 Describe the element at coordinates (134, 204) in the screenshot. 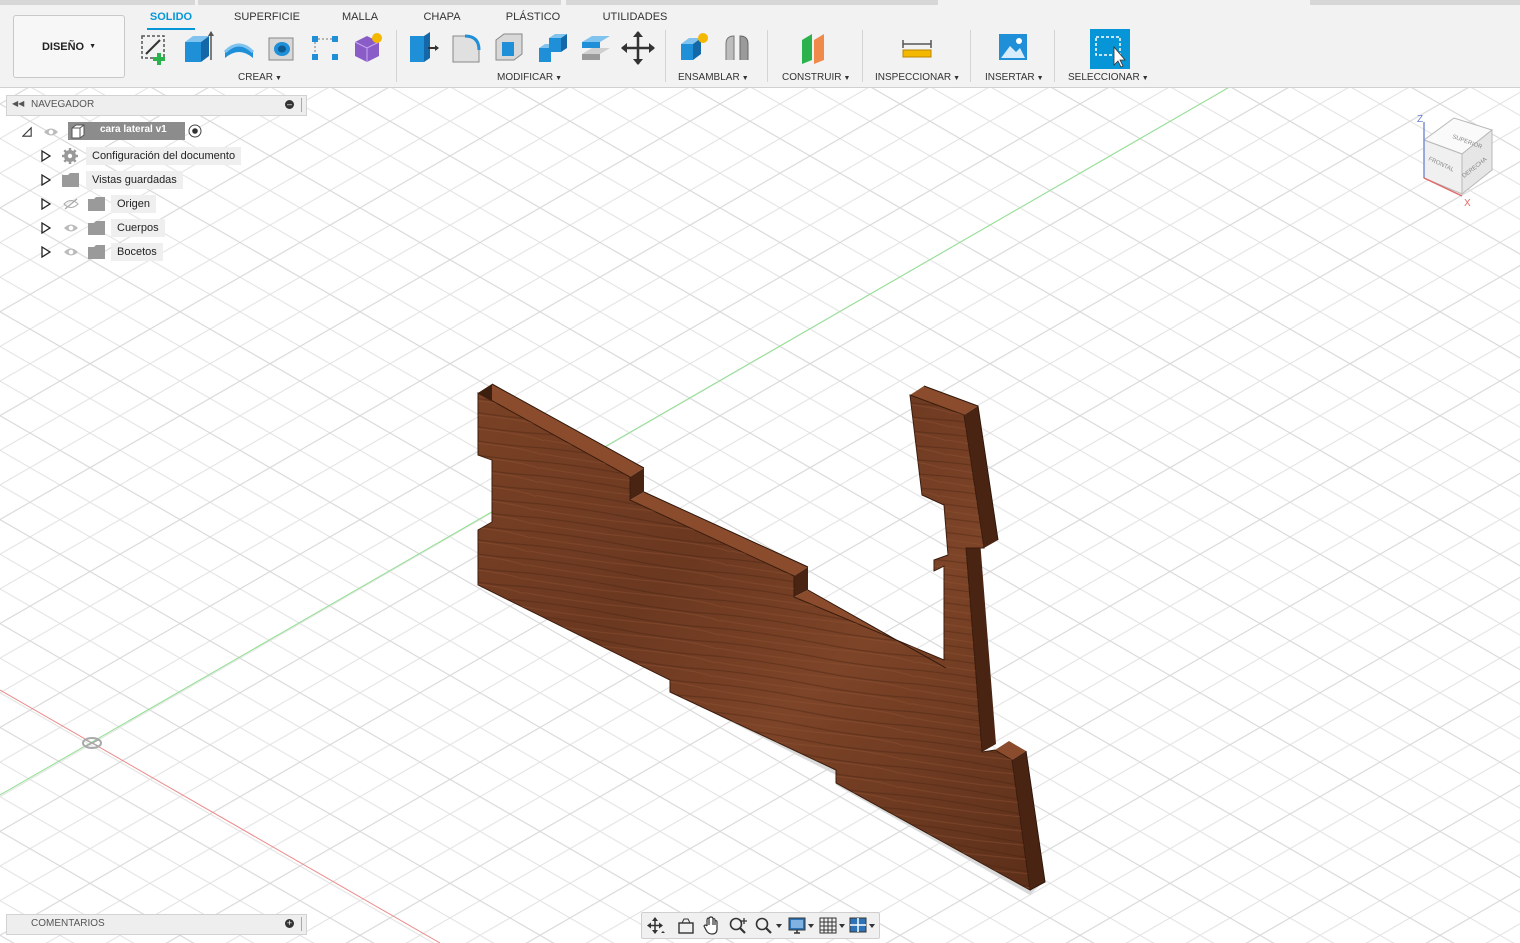

I see `tree-item-label: Origen` at that location.